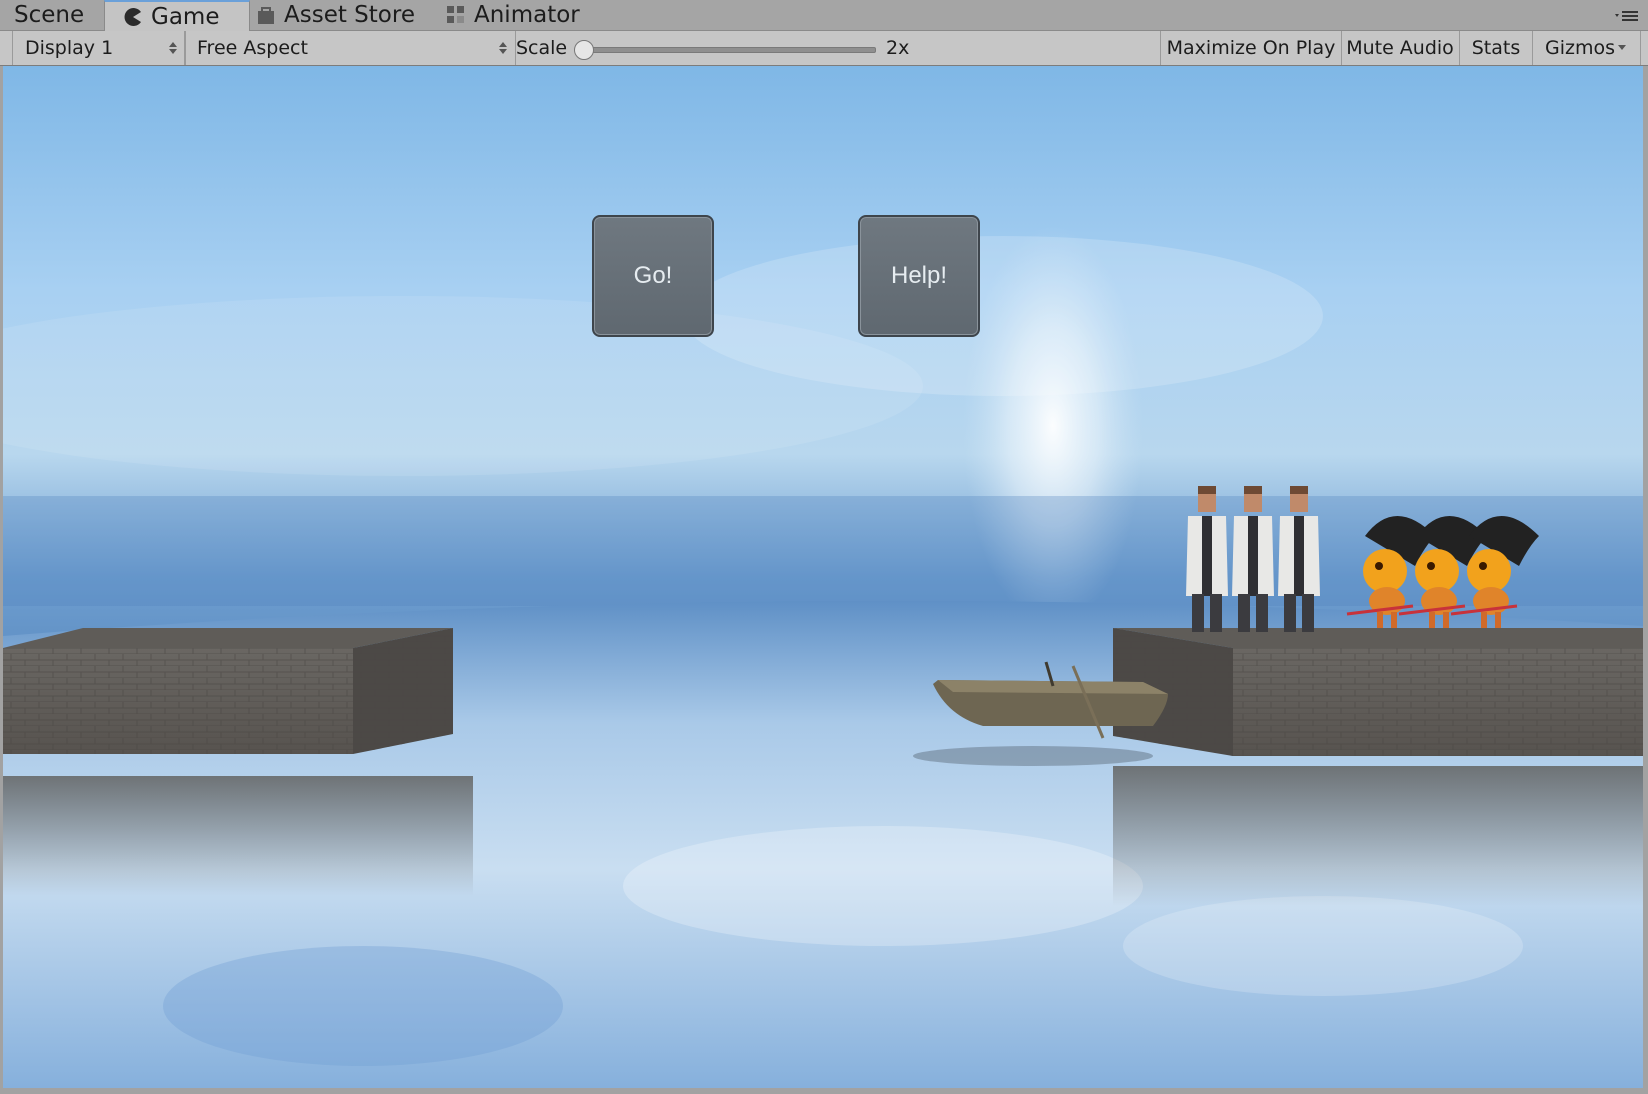 The height and width of the screenshot is (1094, 1648). I want to click on mute-audio-toggle: Mute Audio, so click(1400, 48).